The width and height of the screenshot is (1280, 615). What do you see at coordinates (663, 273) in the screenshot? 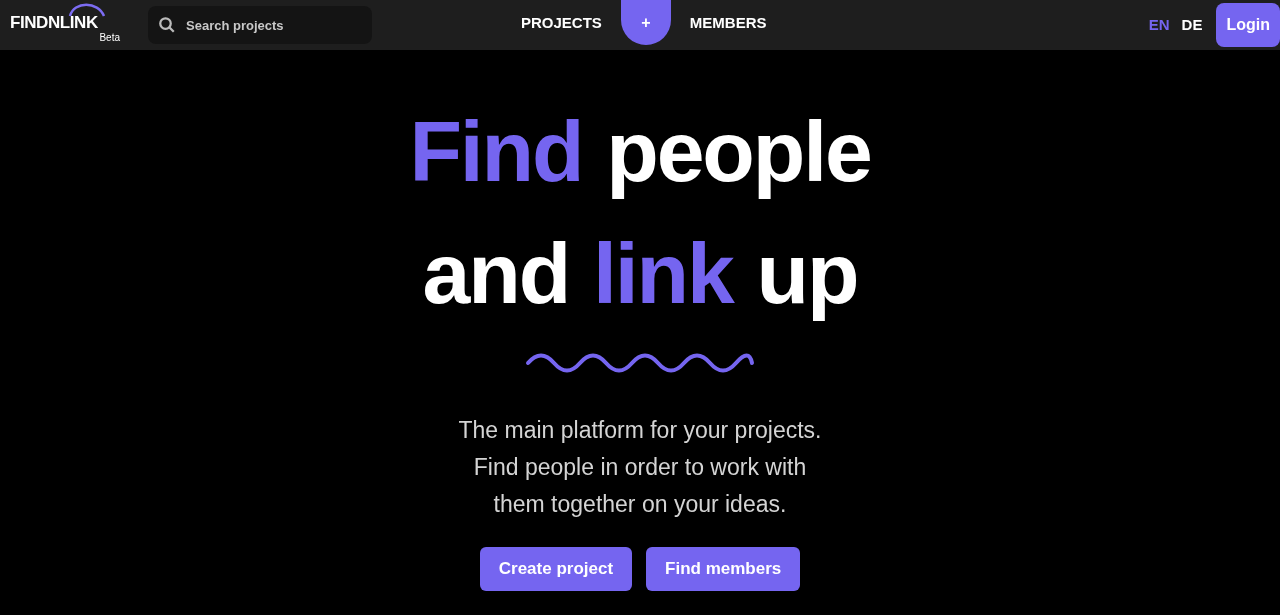
I see `headline-word: link` at bounding box center [663, 273].